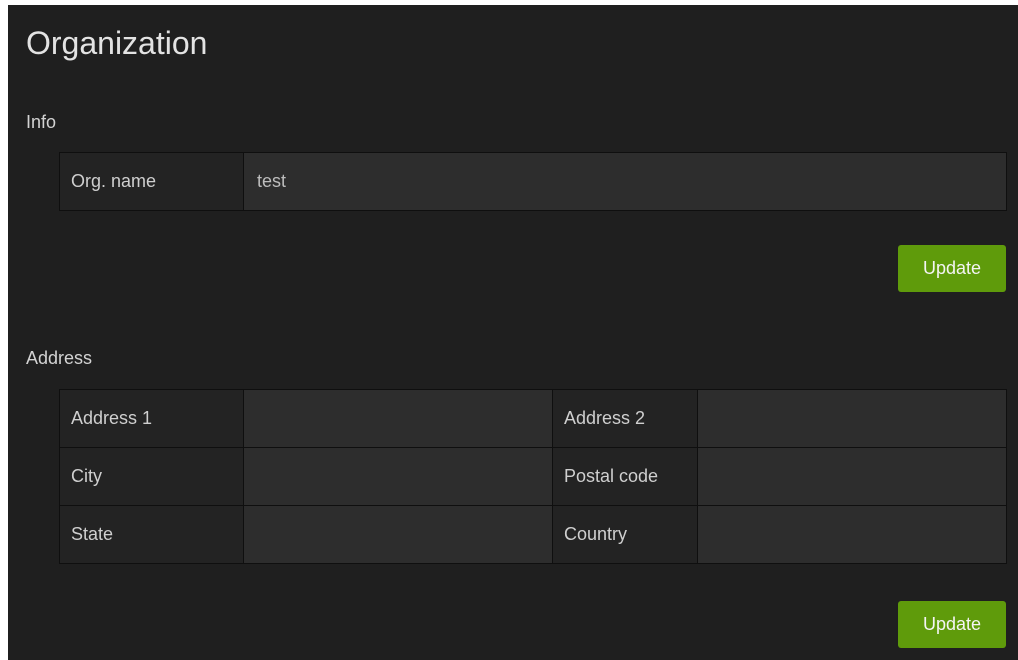  Describe the element at coordinates (151, 476) in the screenshot. I see `city-label: City` at that location.